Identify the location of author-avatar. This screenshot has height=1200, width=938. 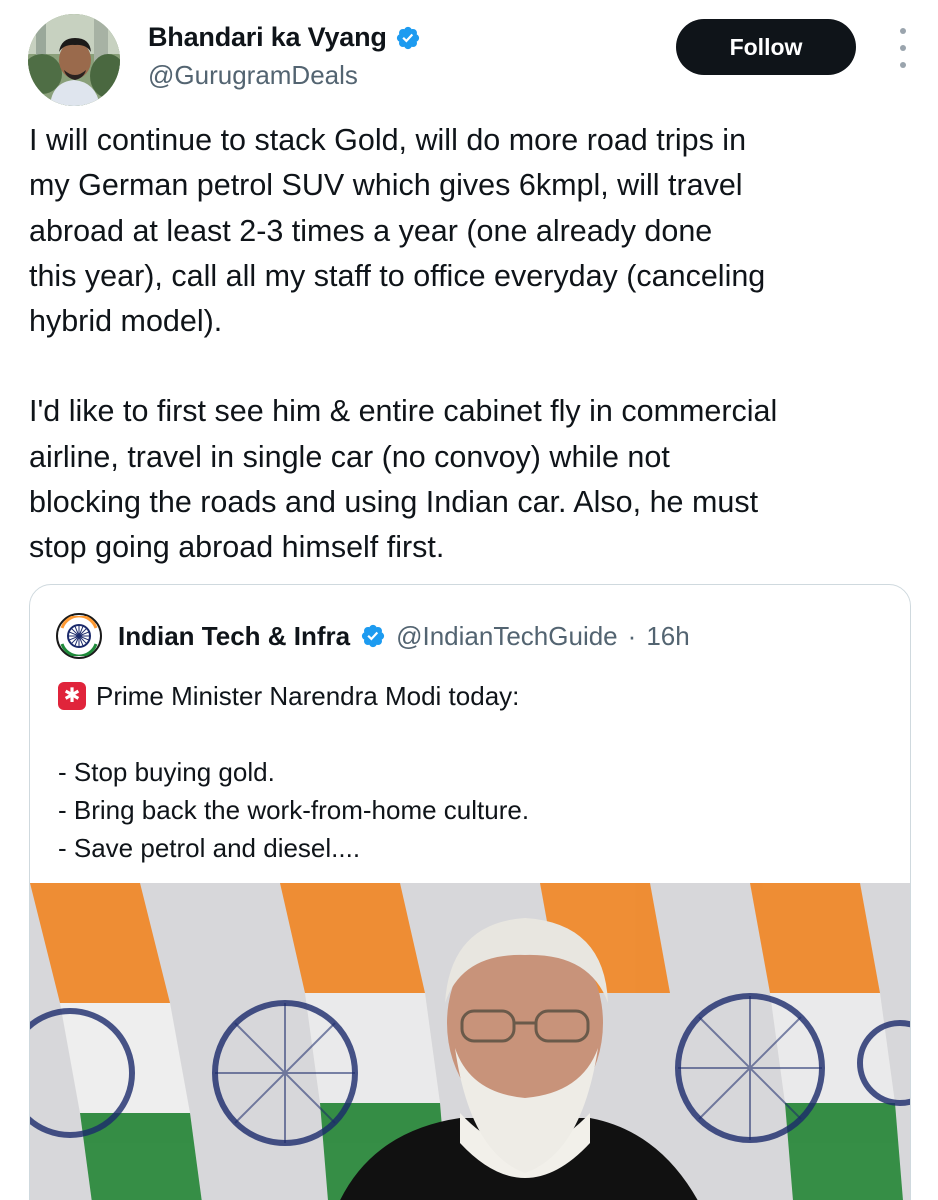
(74, 60).